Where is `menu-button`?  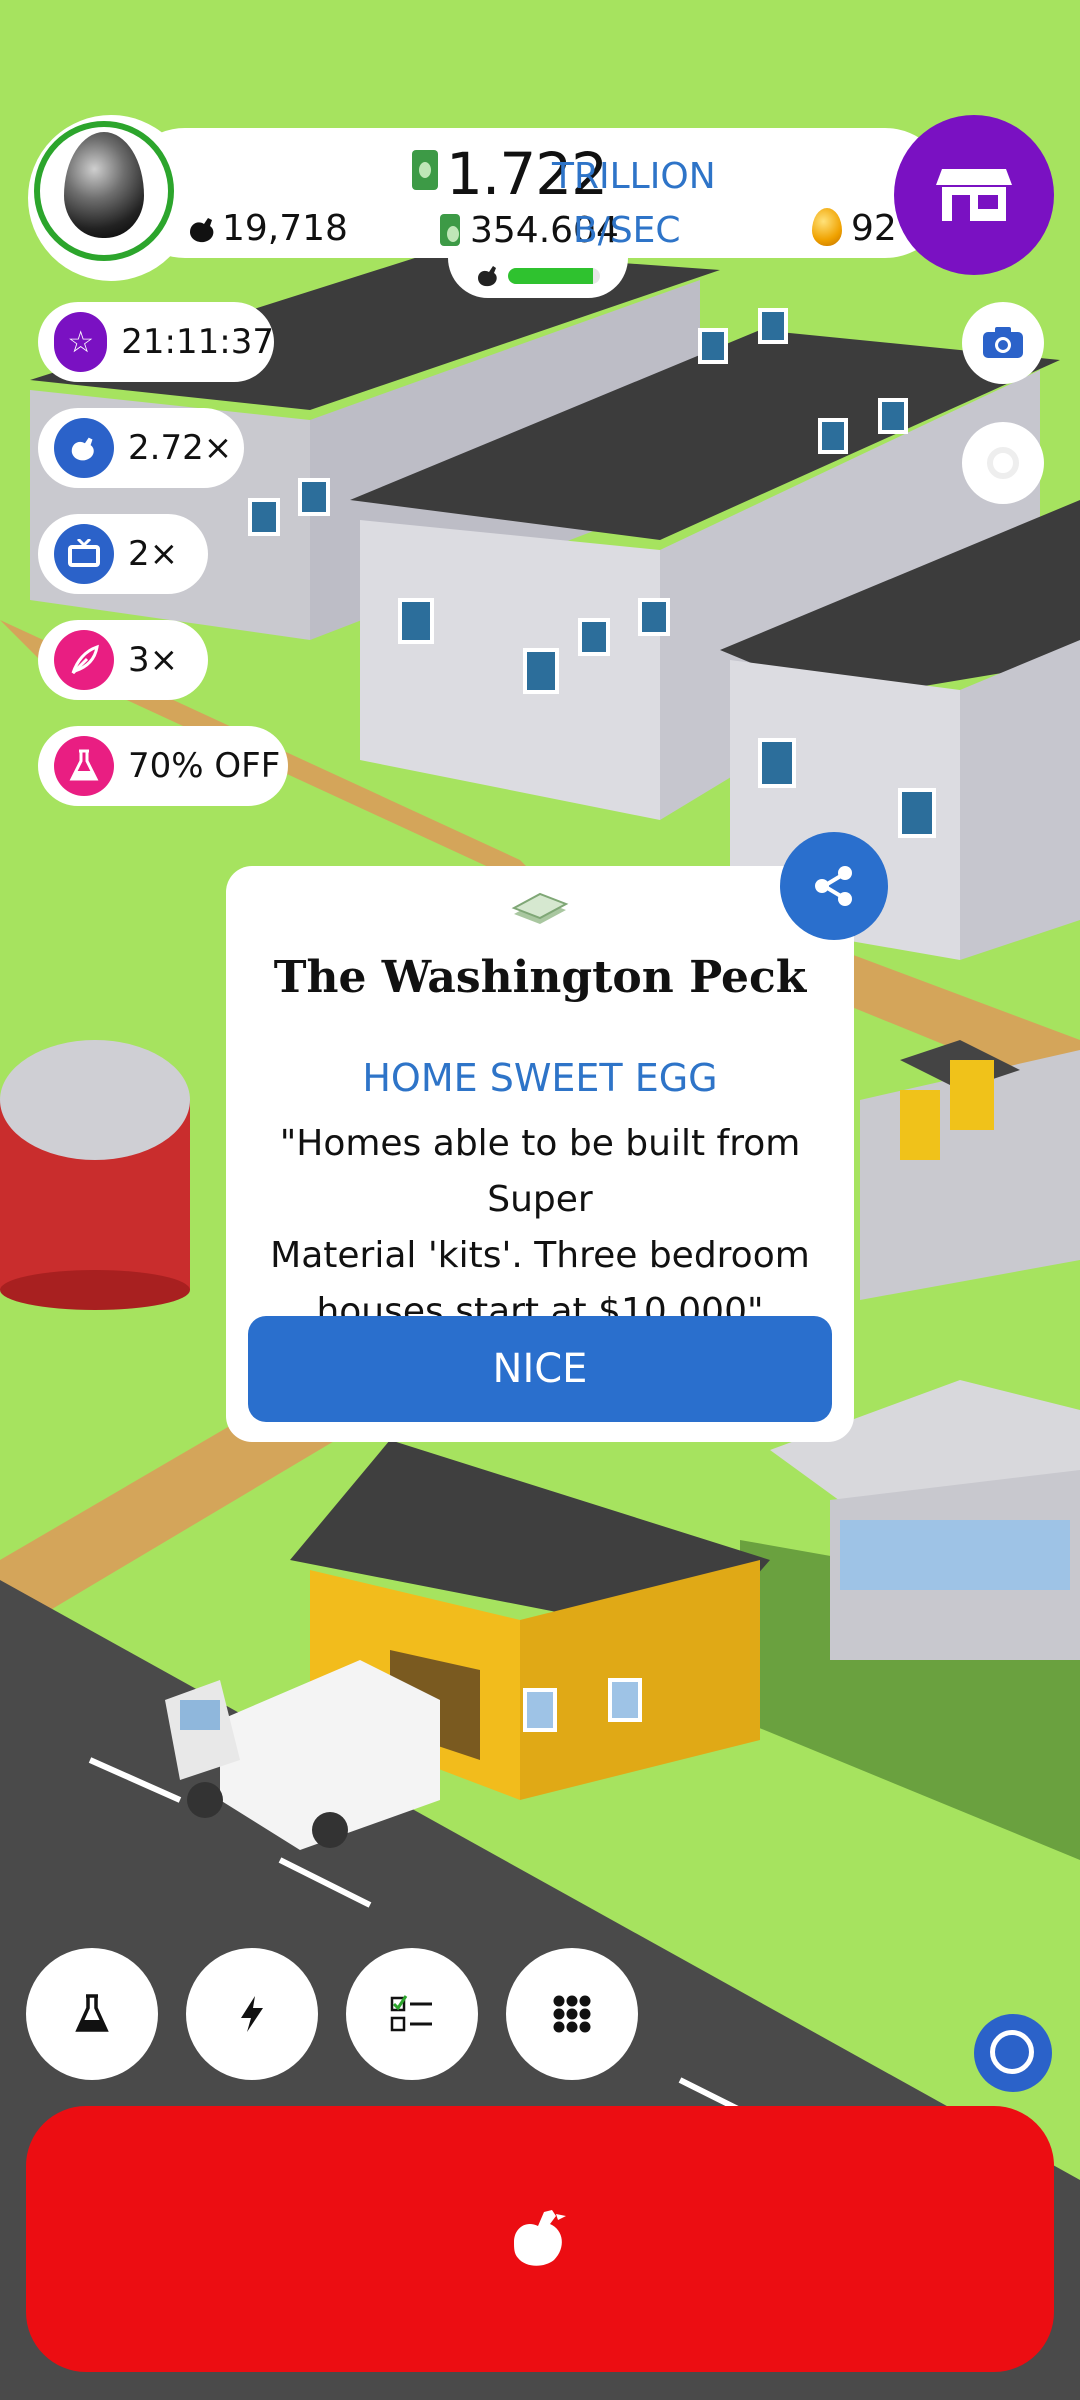 menu-button is located at coordinates (572, 2014).